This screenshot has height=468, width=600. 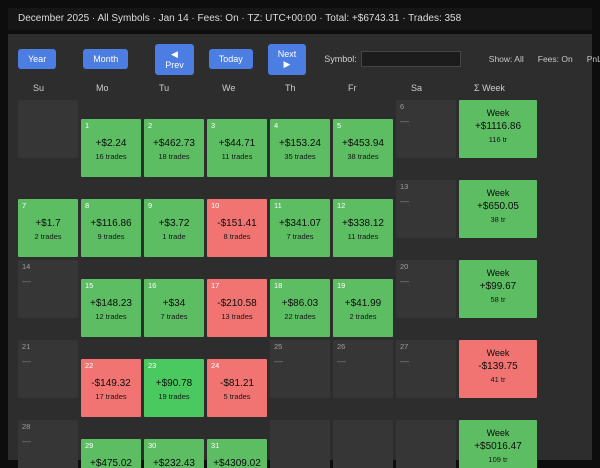 What do you see at coordinates (87, 125) in the screenshot?
I see `day-number: 1` at bounding box center [87, 125].